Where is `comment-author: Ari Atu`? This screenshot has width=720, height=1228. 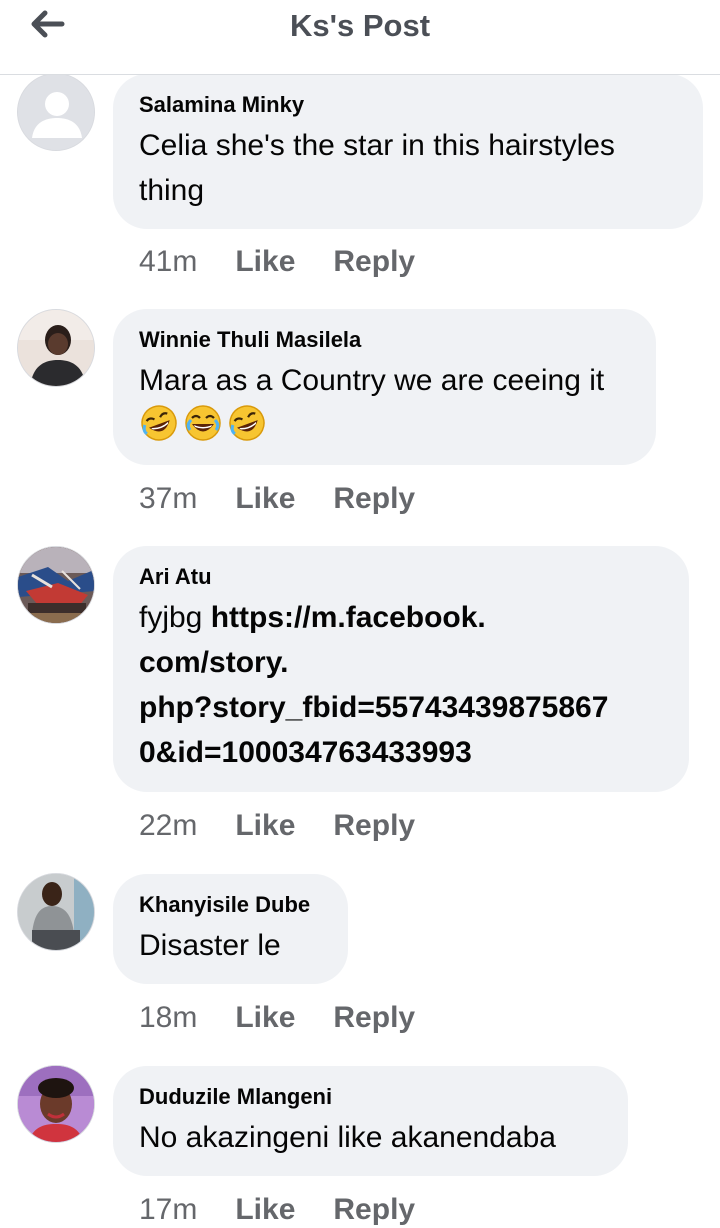 comment-author: Ari Atu is located at coordinates (401, 577).